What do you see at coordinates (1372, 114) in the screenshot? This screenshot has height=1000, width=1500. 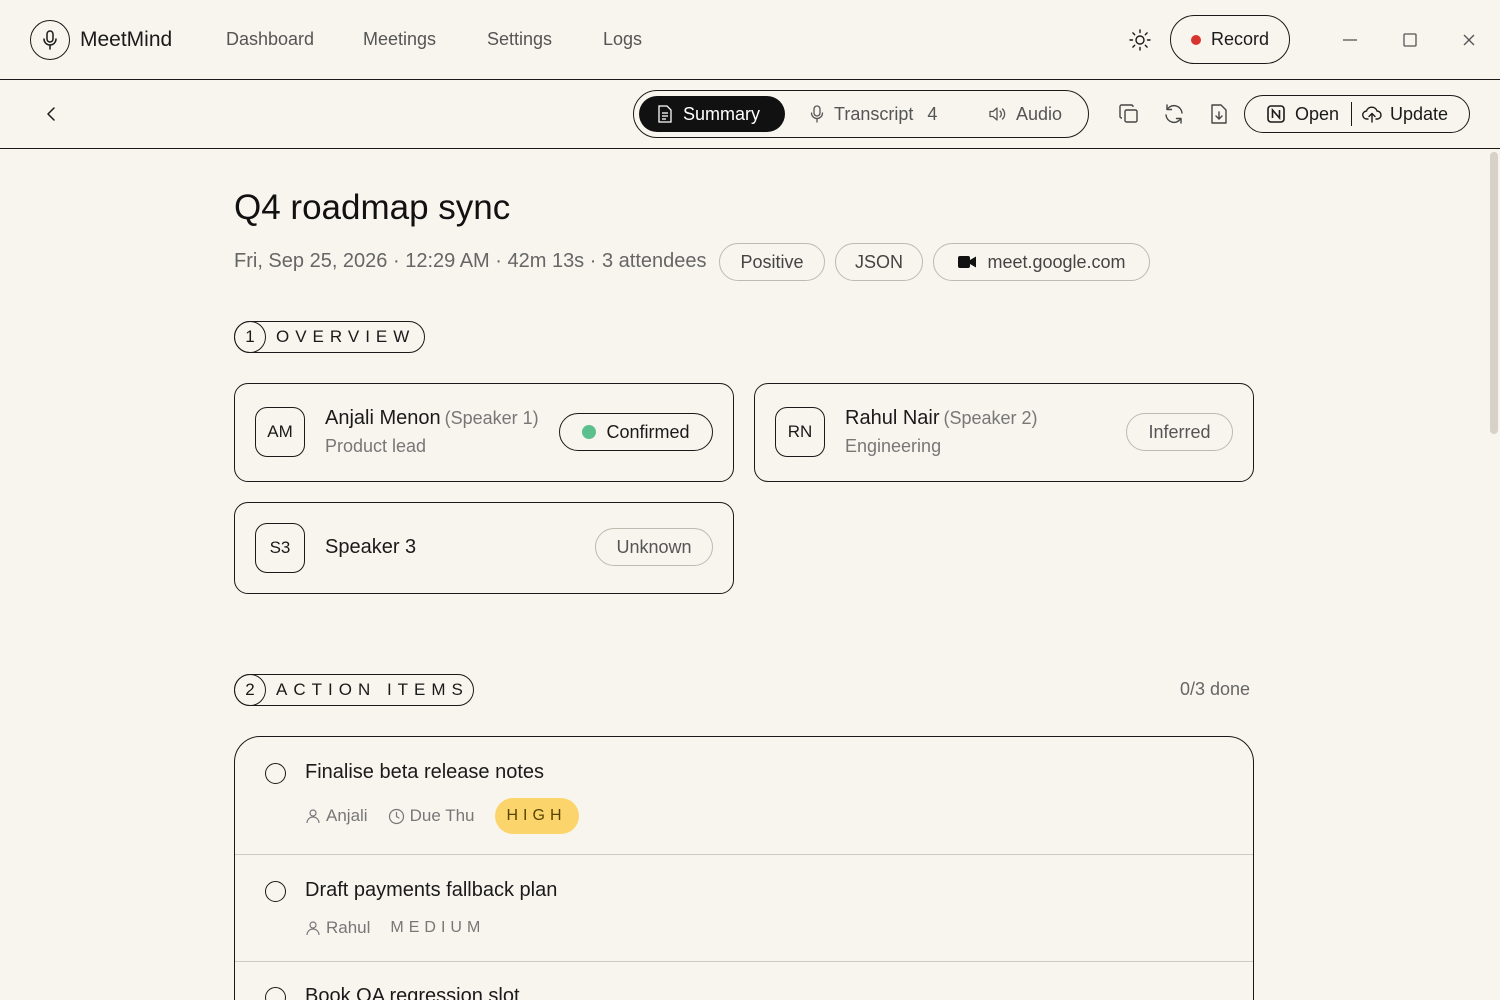 I see `cloud-upload-icon` at bounding box center [1372, 114].